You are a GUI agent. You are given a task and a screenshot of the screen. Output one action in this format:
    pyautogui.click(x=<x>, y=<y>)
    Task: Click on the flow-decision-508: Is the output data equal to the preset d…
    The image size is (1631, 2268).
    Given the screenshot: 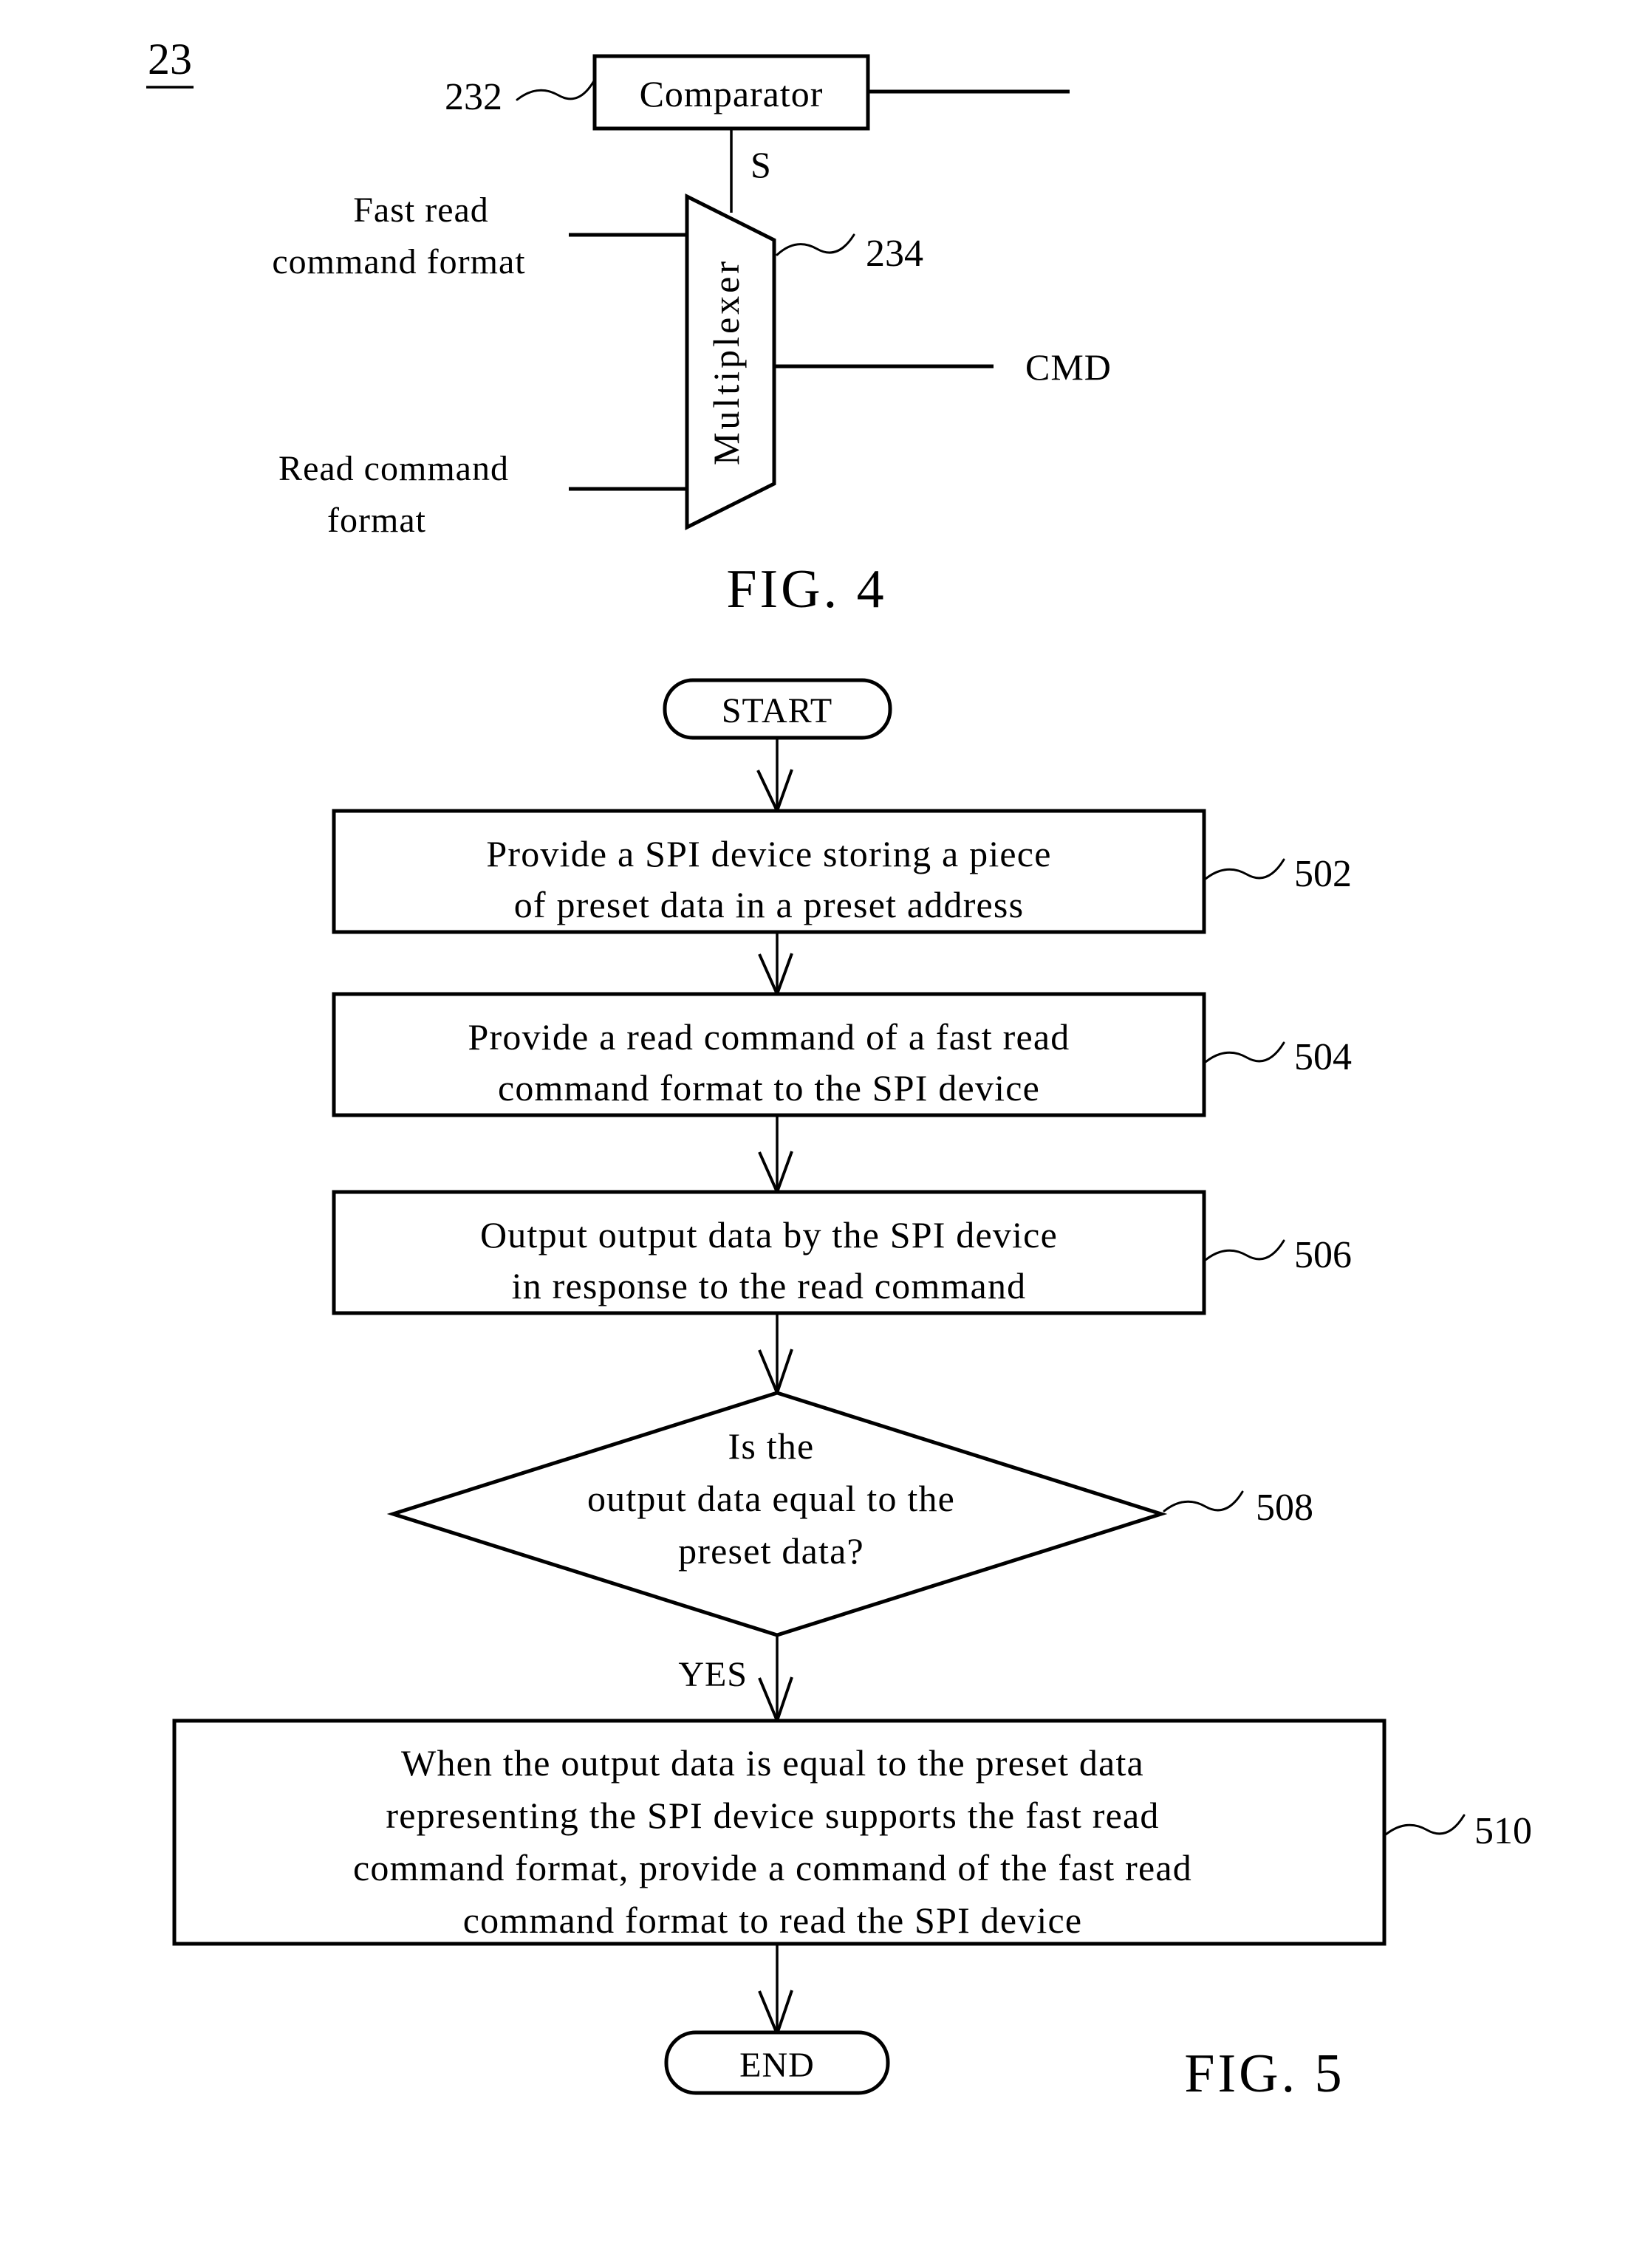 What is the action you would take?
    pyautogui.click(x=777, y=1514)
    